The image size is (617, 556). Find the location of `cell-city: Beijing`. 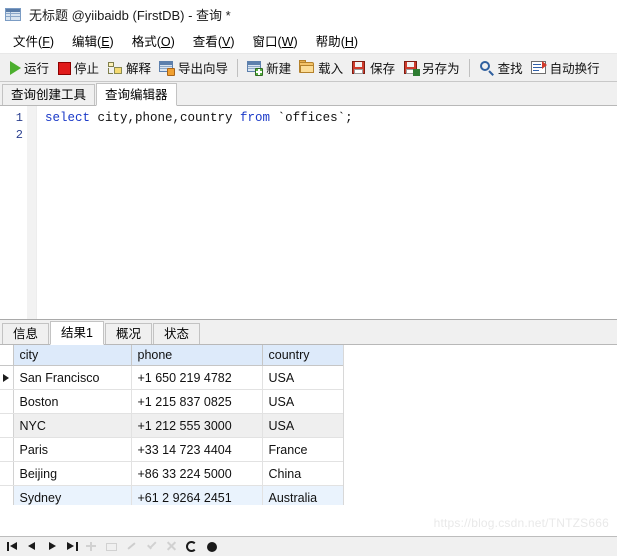

cell-city: Beijing is located at coordinates (72, 473).